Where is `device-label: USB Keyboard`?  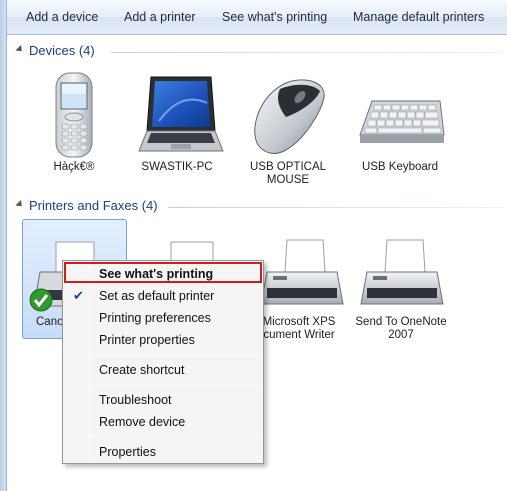
device-label: USB Keyboard is located at coordinates (400, 167).